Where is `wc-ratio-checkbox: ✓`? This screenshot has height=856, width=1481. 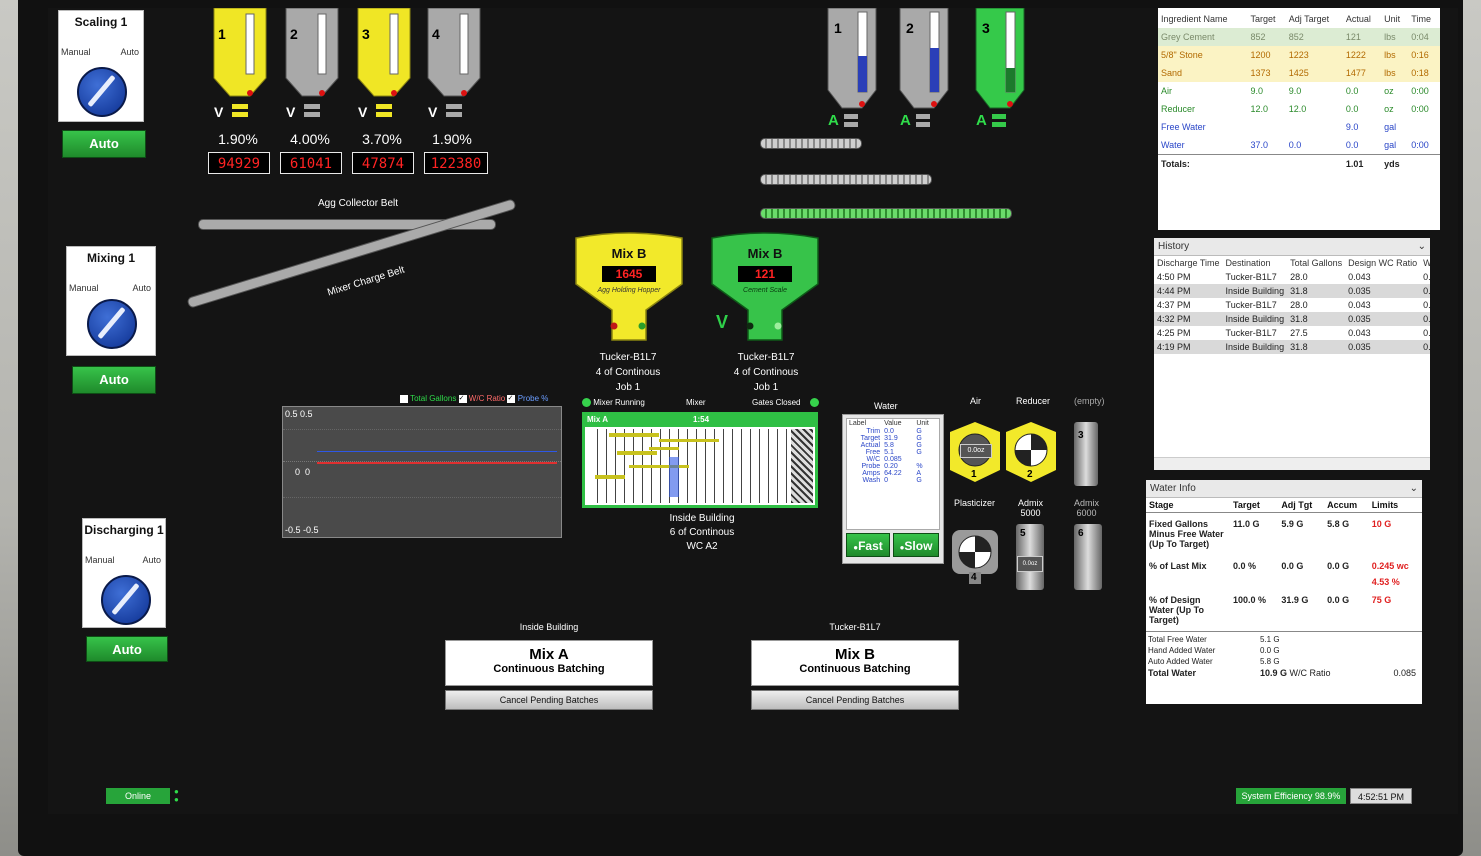 wc-ratio-checkbox: ✓ is located at coordinates (462, 398).